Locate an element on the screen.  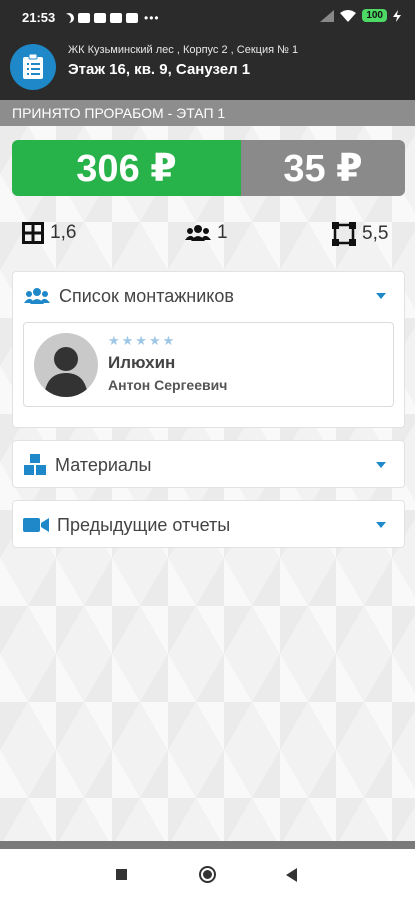
grid-icon is located at coordinates (33, 233).